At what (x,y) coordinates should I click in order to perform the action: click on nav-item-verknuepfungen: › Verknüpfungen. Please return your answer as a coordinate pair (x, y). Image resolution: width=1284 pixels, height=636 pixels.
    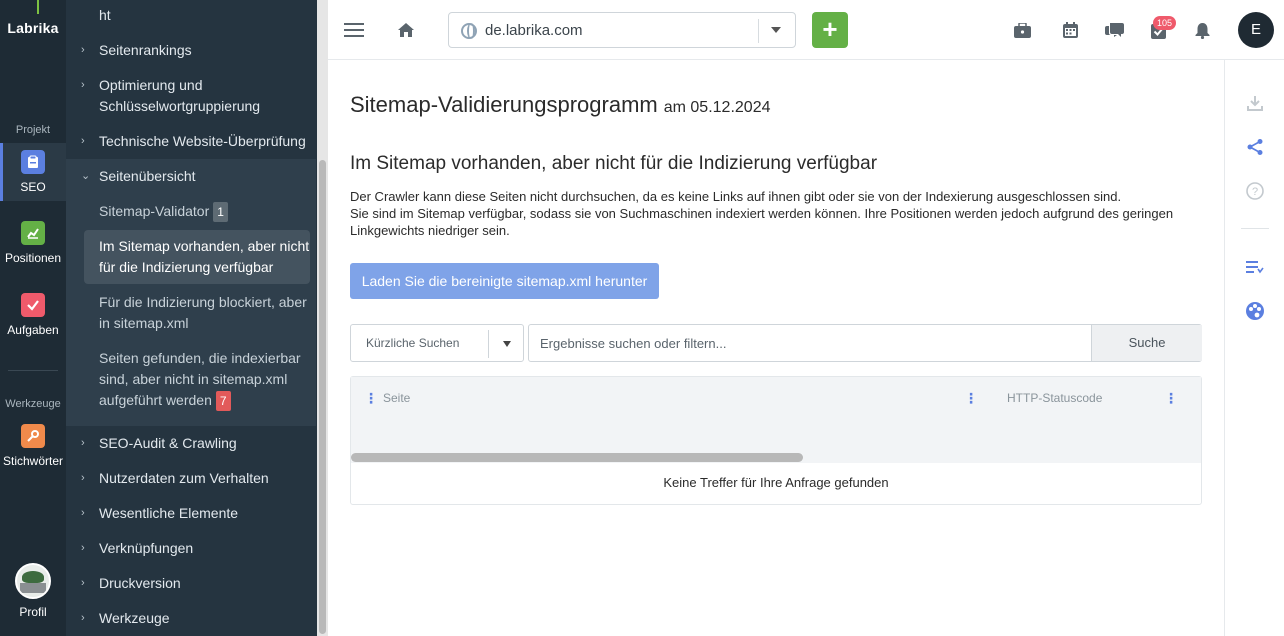
    Looking at the image, I should click on (191, 548).